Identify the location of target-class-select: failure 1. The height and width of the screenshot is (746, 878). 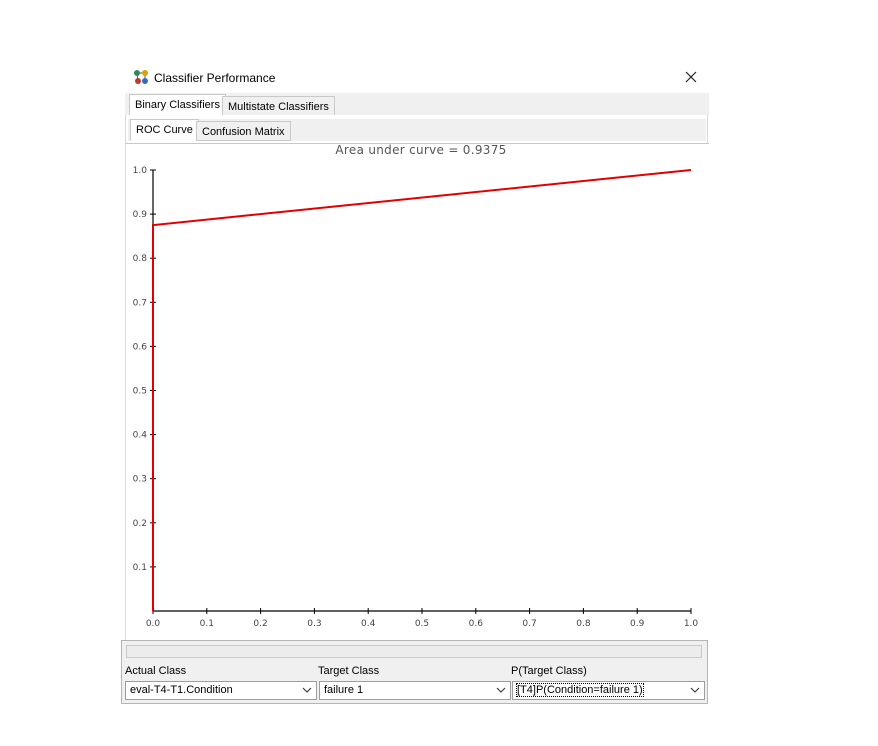
(415, 690).